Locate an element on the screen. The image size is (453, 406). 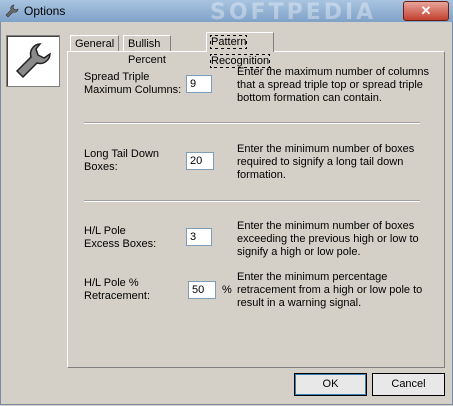
spread-triple-label: Spread Triple Maximum Columns: is located at coordinates (133, 83).